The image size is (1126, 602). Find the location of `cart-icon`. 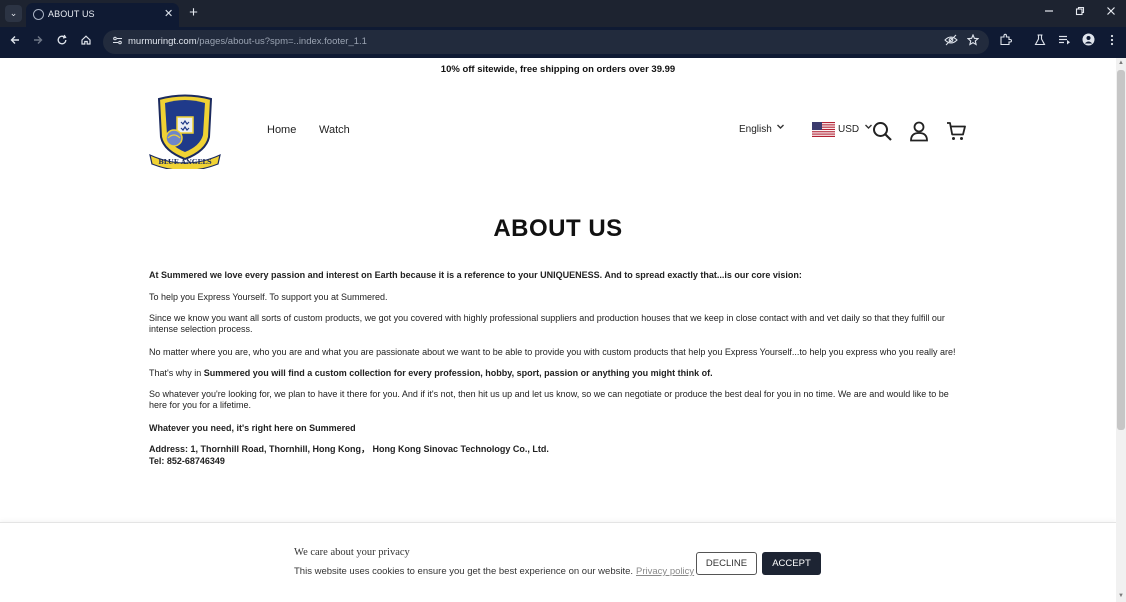

cart-icon is located at coordinates (956, 131).